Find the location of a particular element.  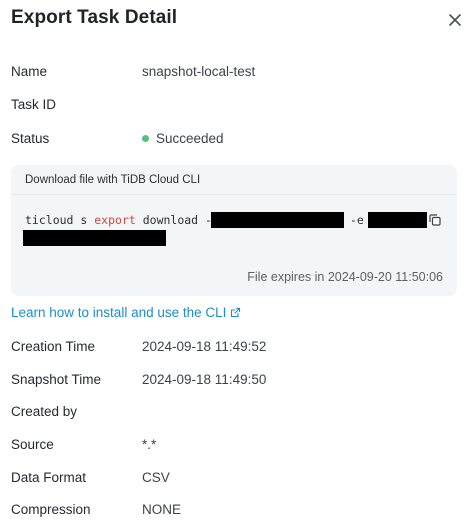

panel-title: Export Task Detail is located at coordinates (94, 17).